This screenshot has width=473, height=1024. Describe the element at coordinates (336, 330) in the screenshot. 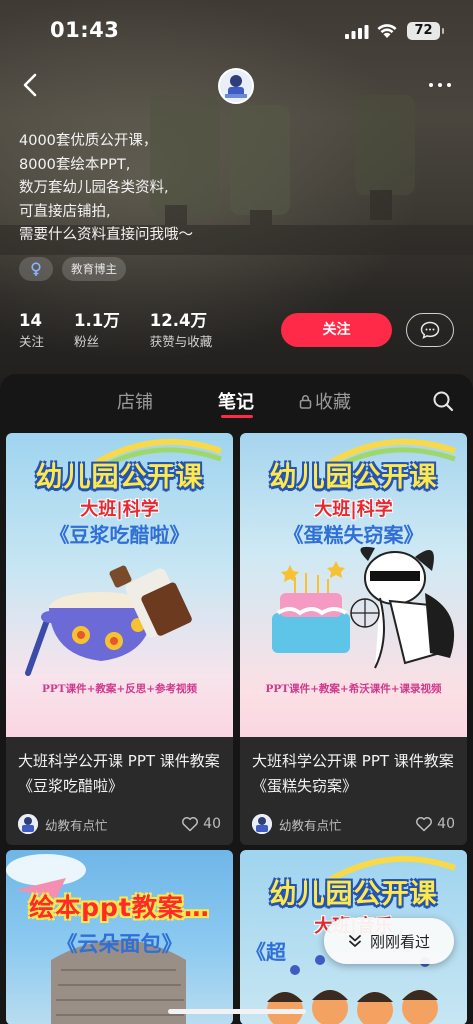

I see `follow-button: 关注` at that location.